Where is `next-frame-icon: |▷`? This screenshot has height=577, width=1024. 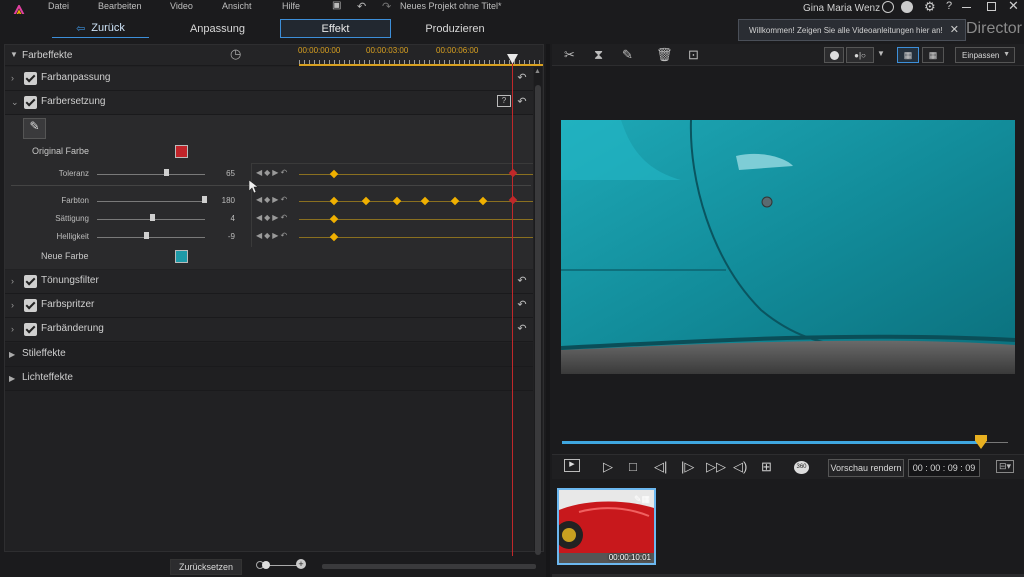
next-frame-icon: |▷ is located at coordinates (687, 467).